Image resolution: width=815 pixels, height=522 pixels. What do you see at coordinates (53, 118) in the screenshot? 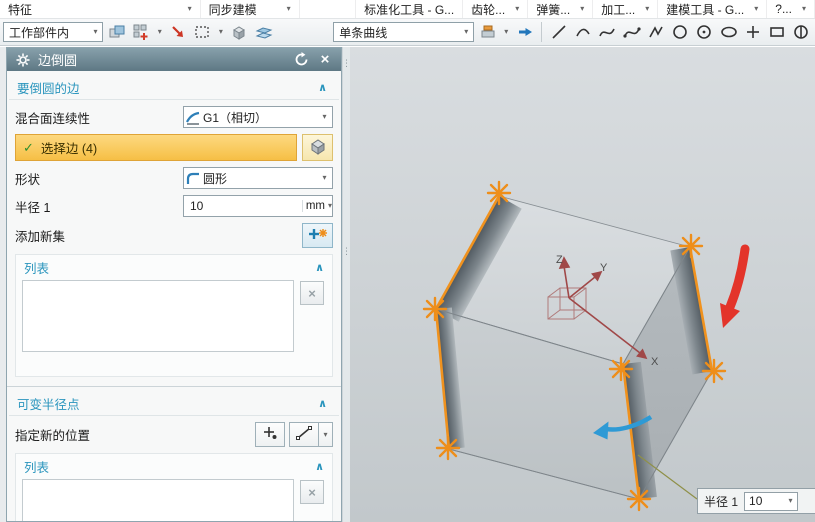
I see `continuity-label: 混合面连续性` at bounding box center [53, 118].